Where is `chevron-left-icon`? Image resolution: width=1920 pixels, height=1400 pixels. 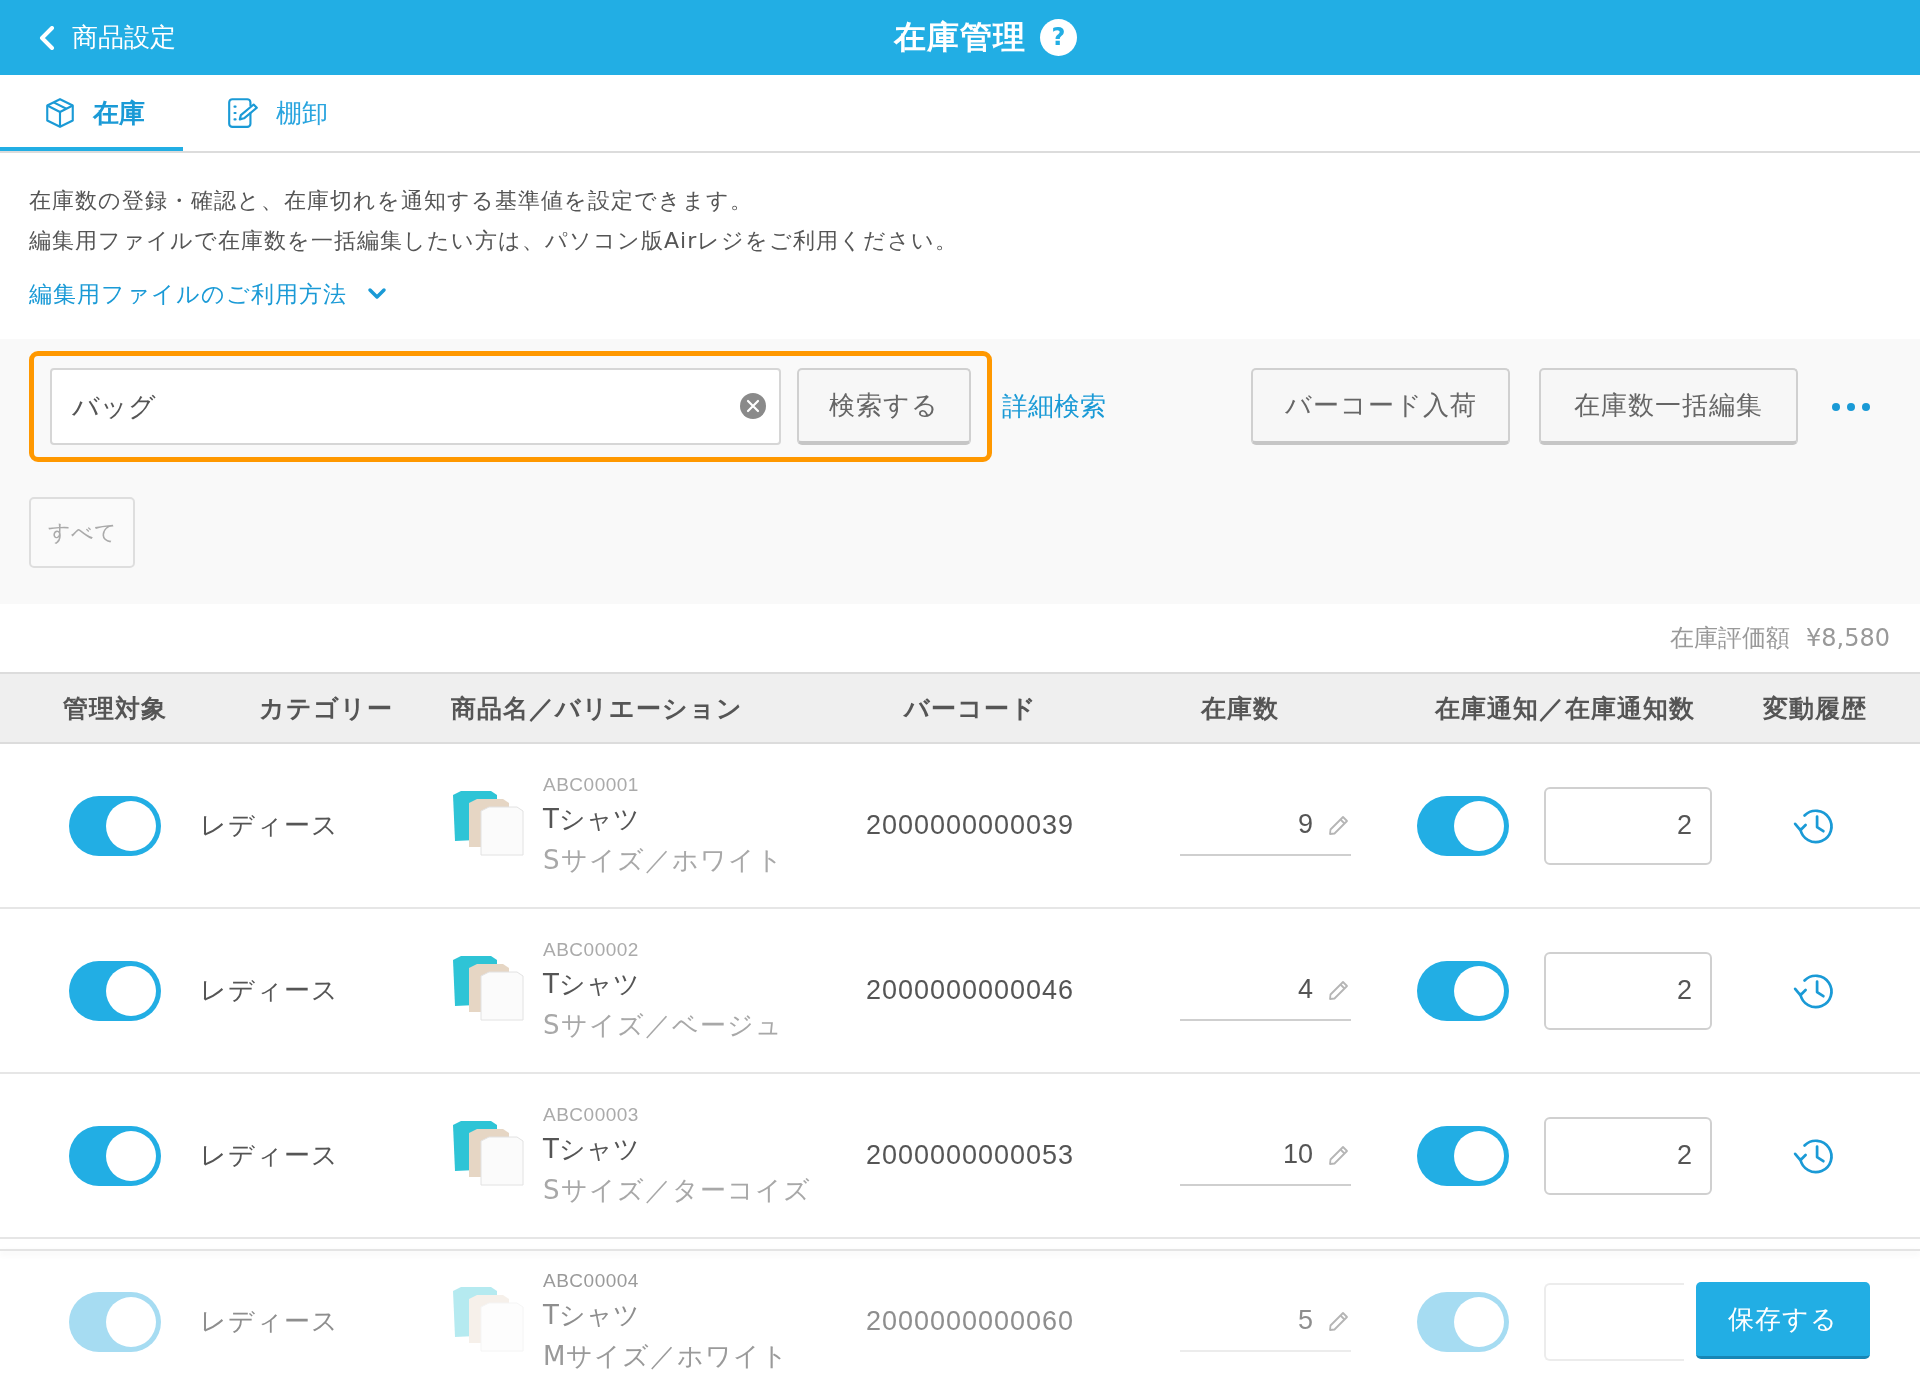 chevron-left-icon is located at coordinates (47, 37).